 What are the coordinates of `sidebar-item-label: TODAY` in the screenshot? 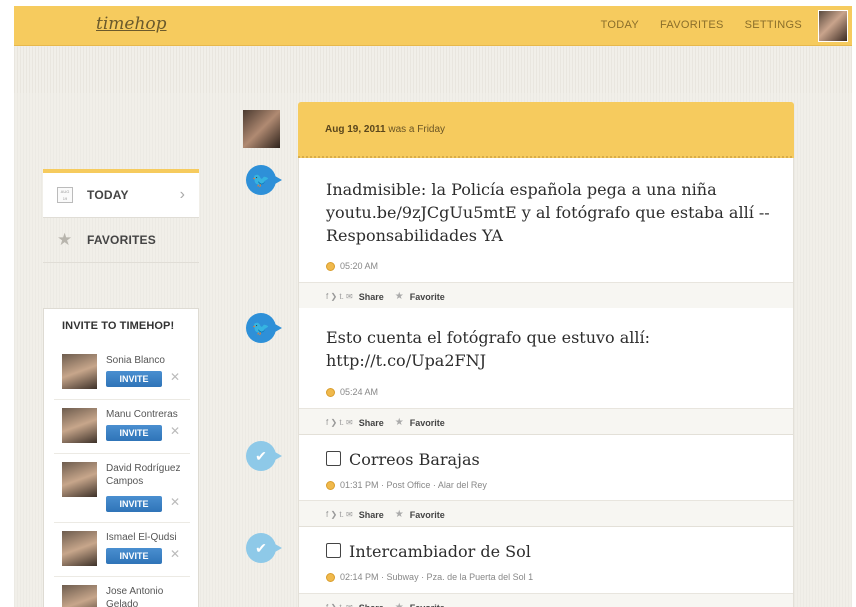 It's located at (108, 195).